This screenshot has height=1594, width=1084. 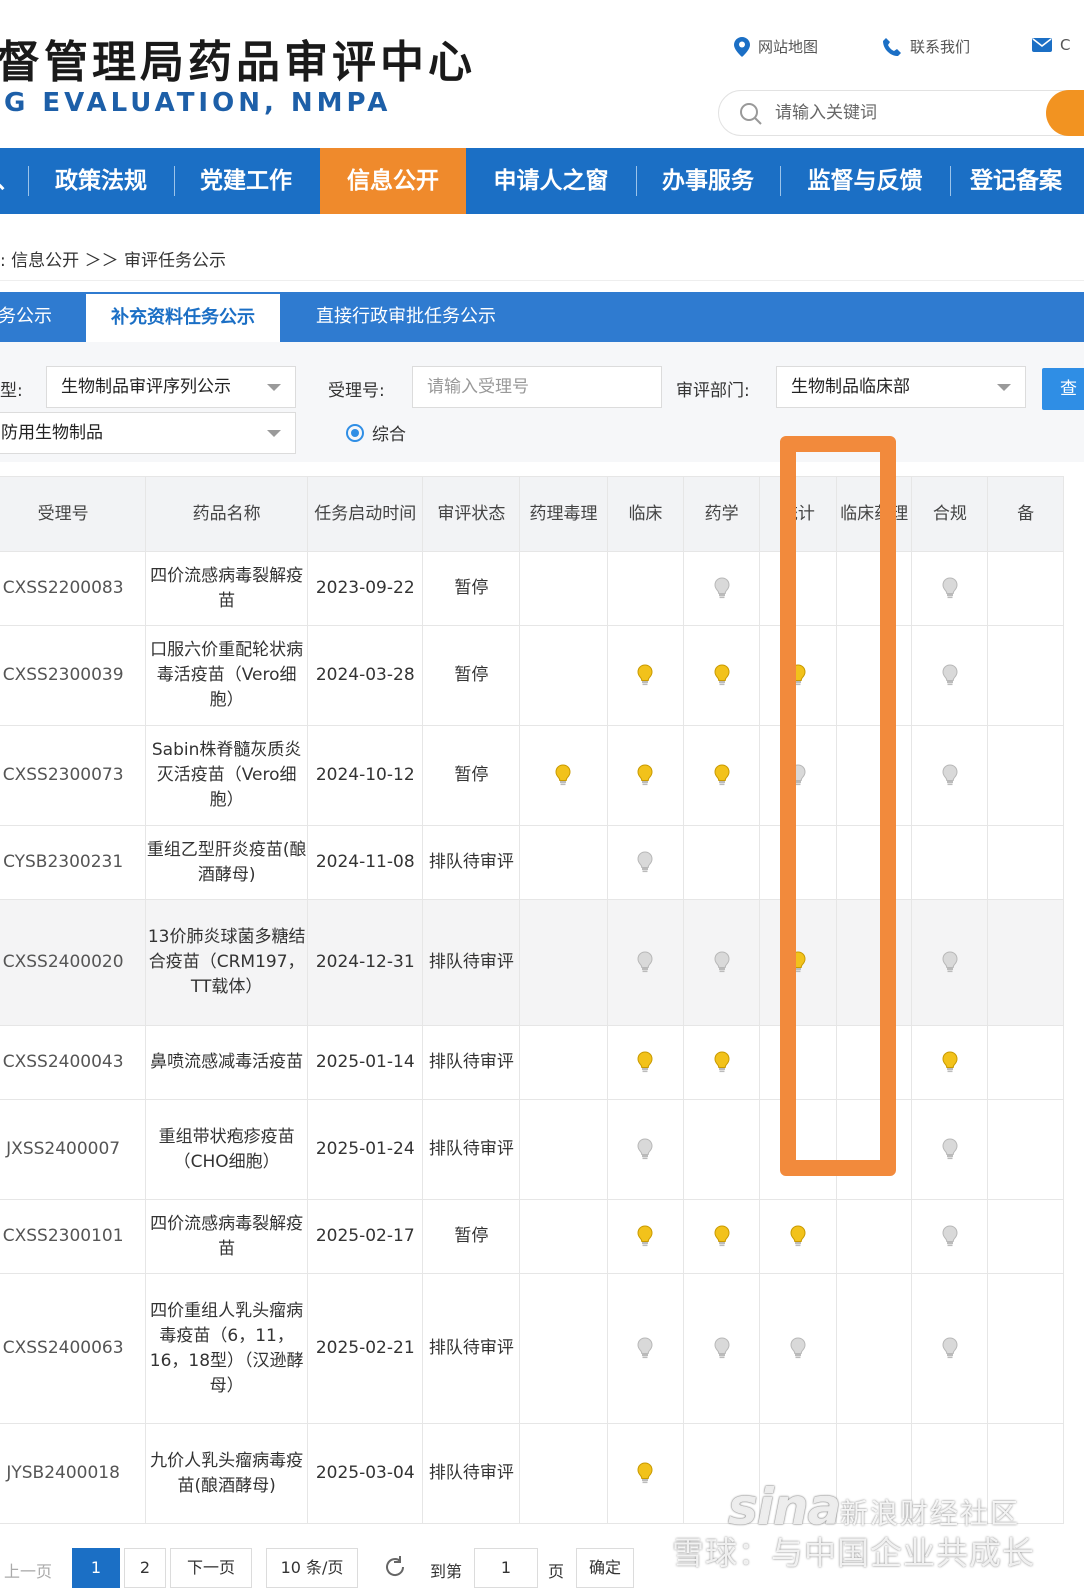 What do you see at coordinates (865, 181) in the screenshot?
I see `nav-item-supervision: 监督与反馈` at bounding box center [865, 181].